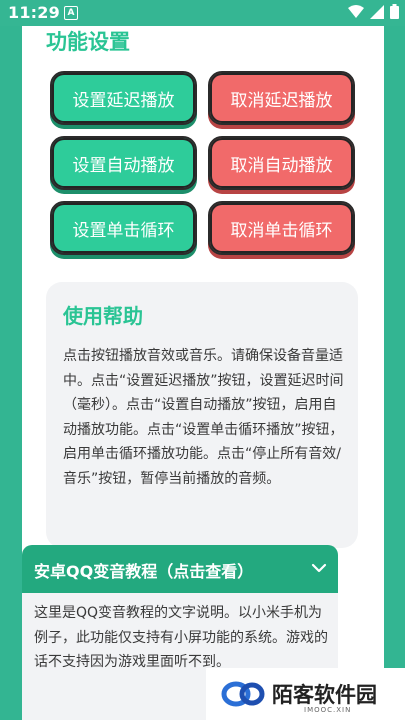 This screenshot has width=405, height=720. I want to click on watermark: 陌客软件园 IMOOC.XIN, so click(305, 694).